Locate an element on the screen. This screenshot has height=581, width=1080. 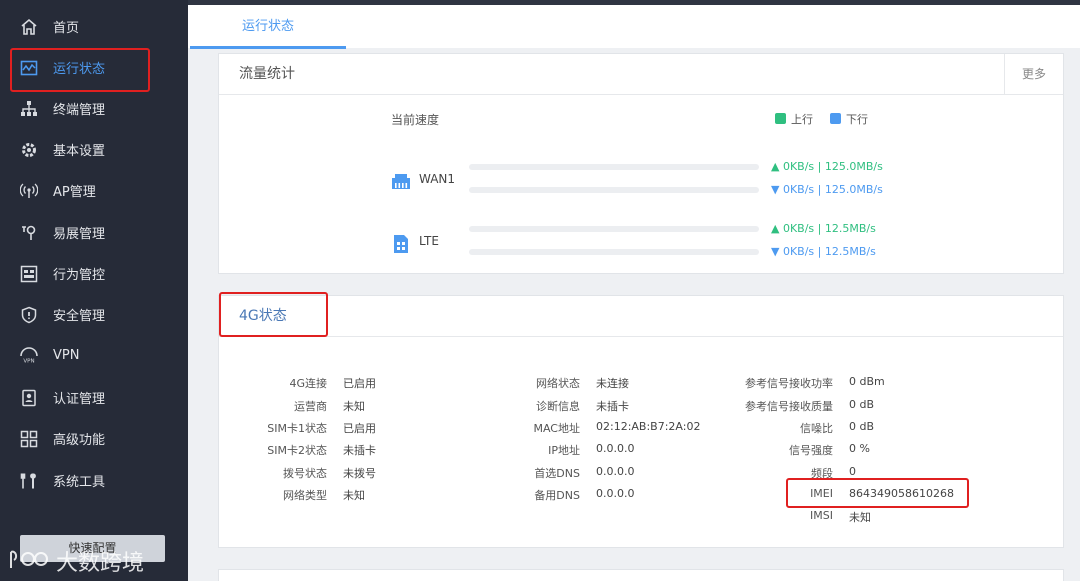
sidebar-item-ap: AP管理 is located at coordinates (94, 190).